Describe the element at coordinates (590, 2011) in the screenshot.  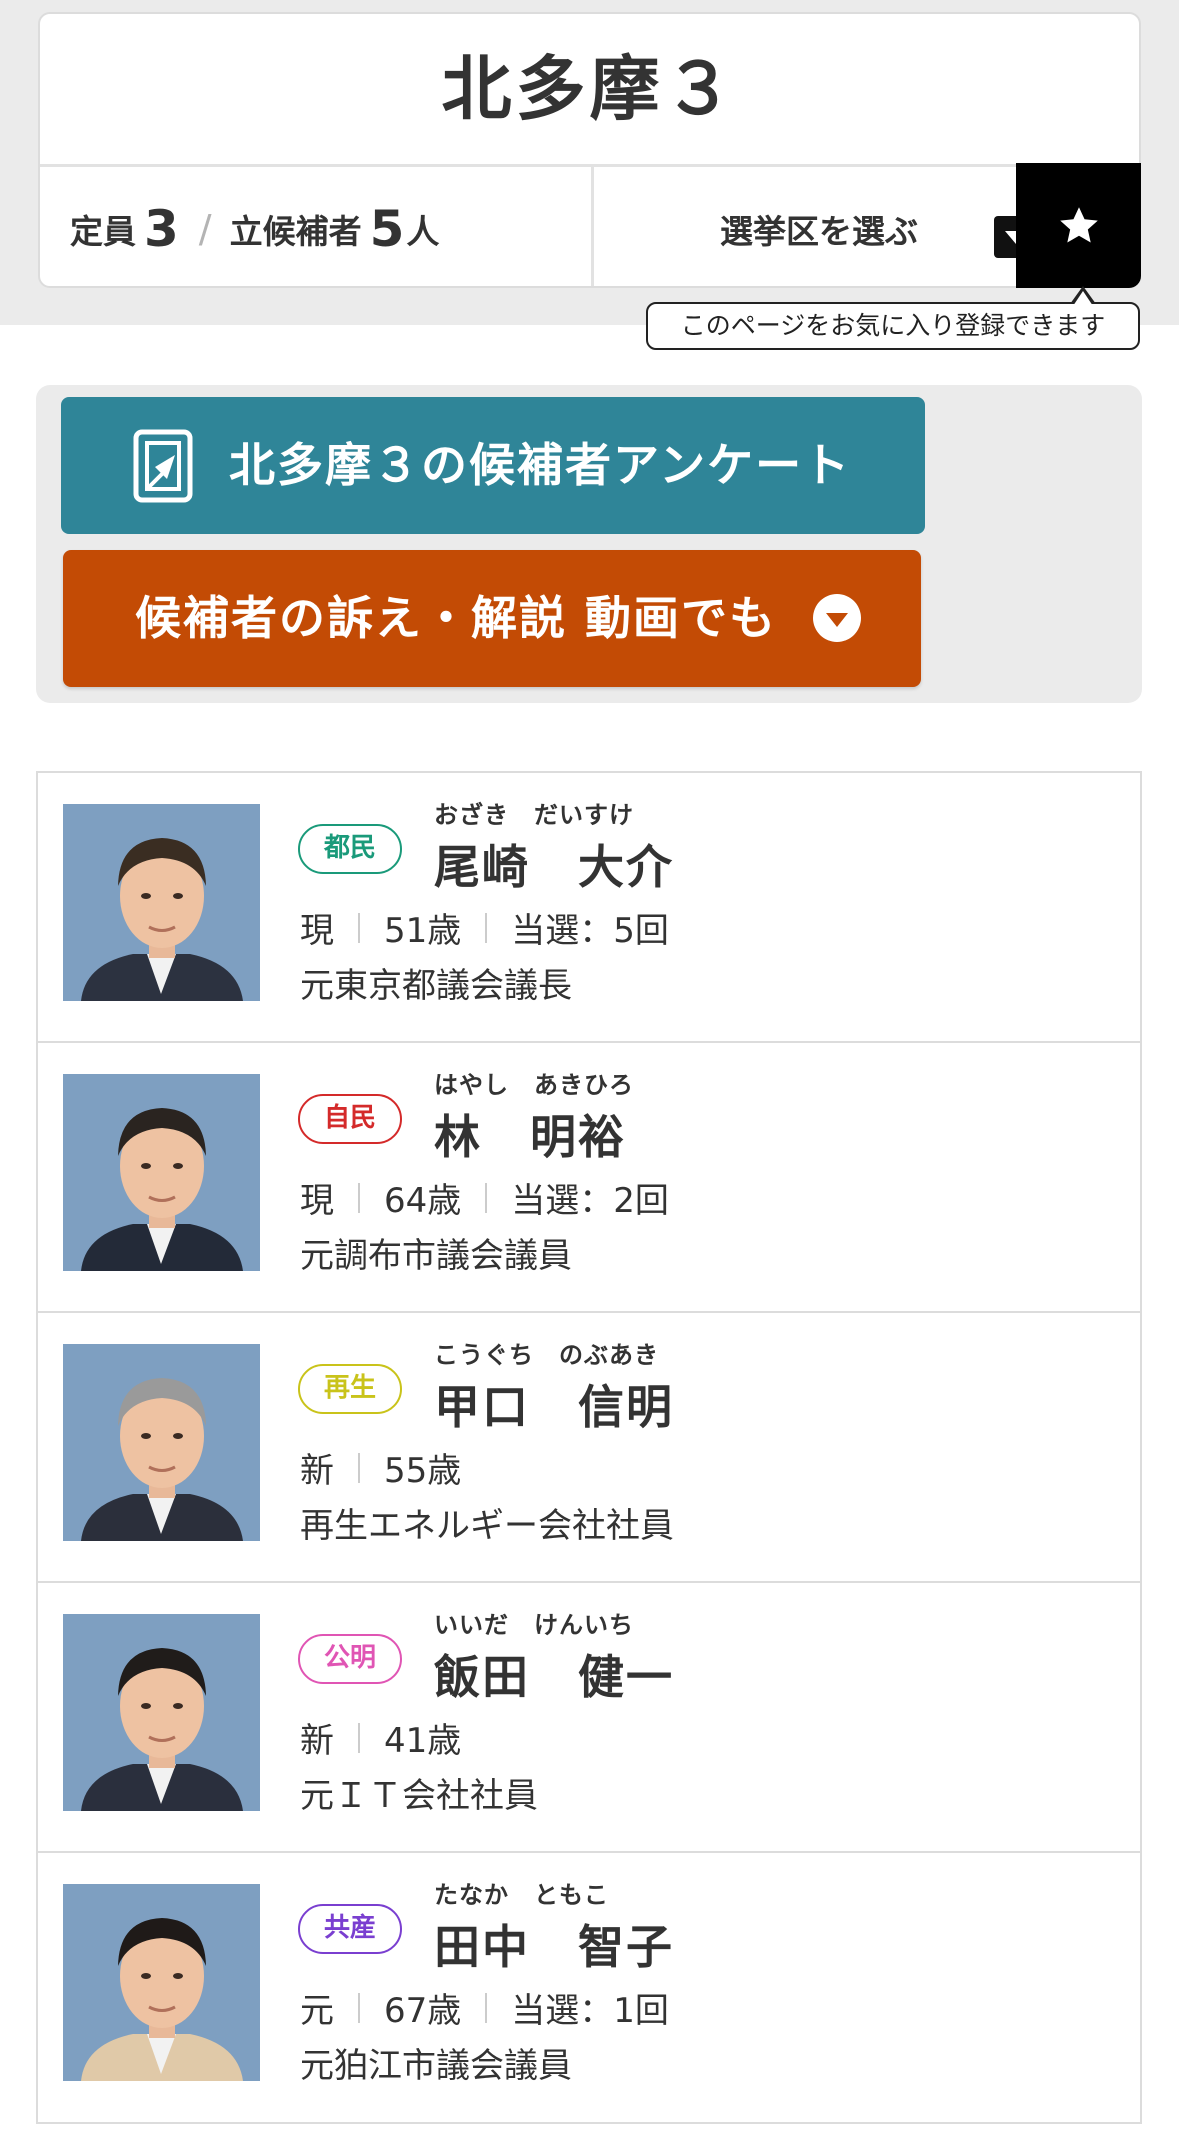
I see `candidate-wins: 当選：1回` at that location.